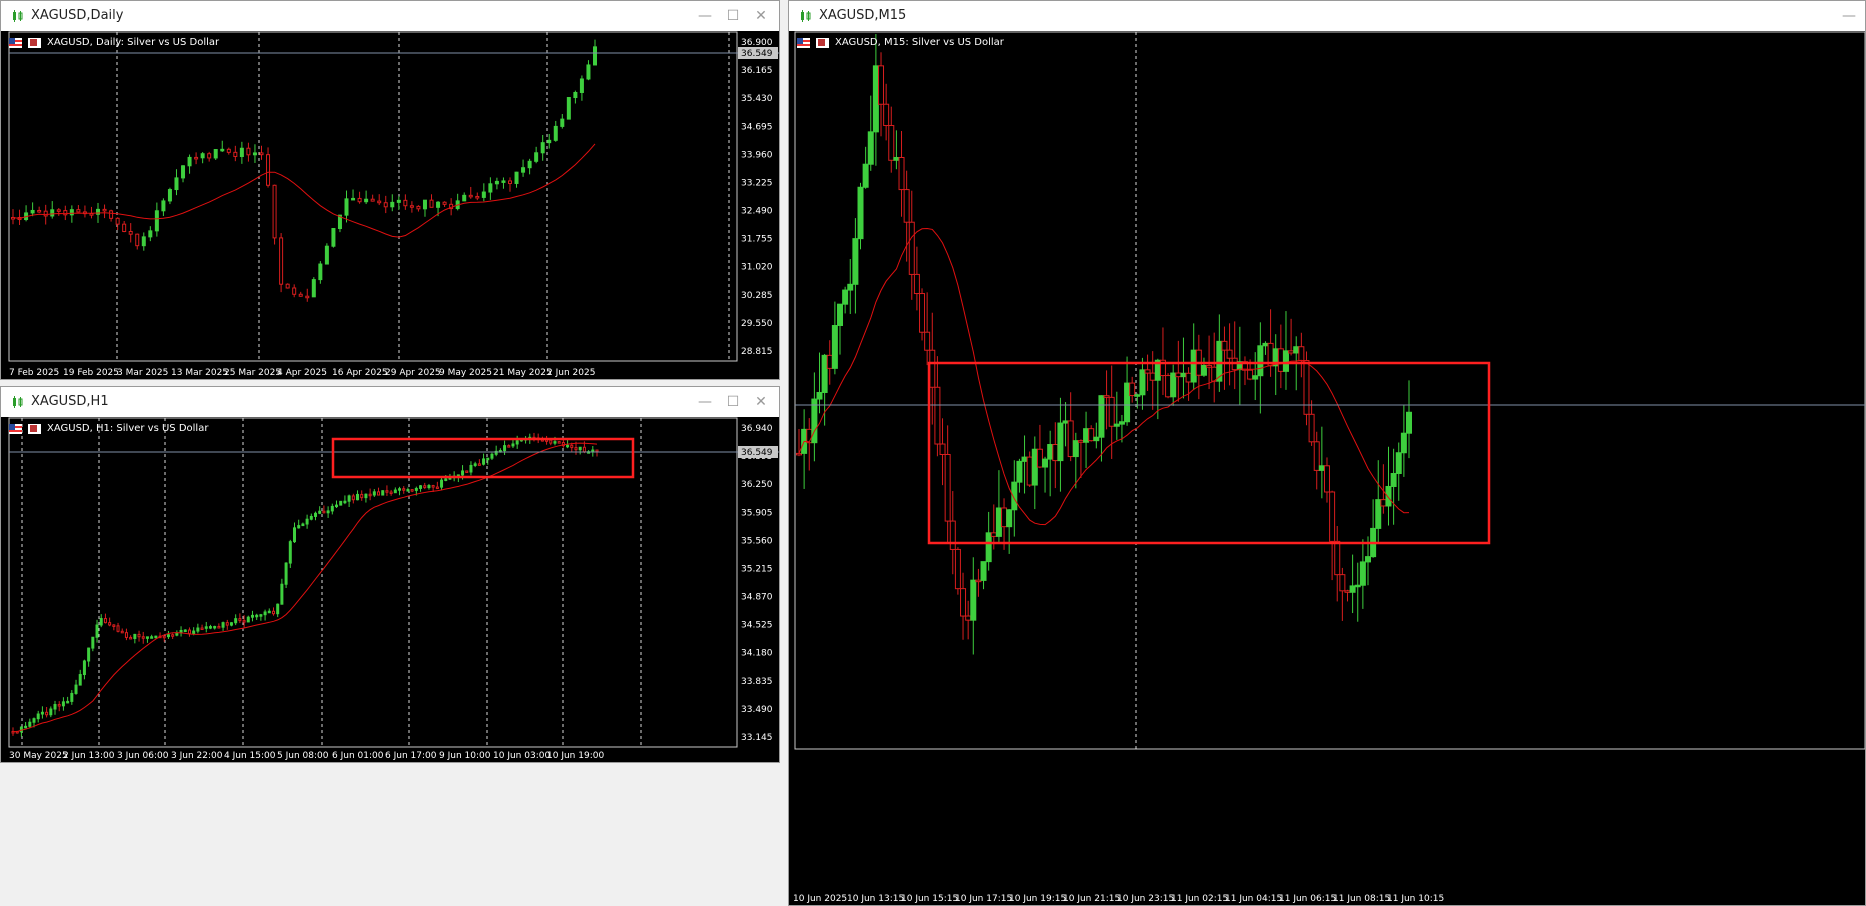  Describe the element at coordinates (390, 402) in the screenshot. I see `h1-titlebar: XAGUSD,H1 — ☐ ✕` at that location.